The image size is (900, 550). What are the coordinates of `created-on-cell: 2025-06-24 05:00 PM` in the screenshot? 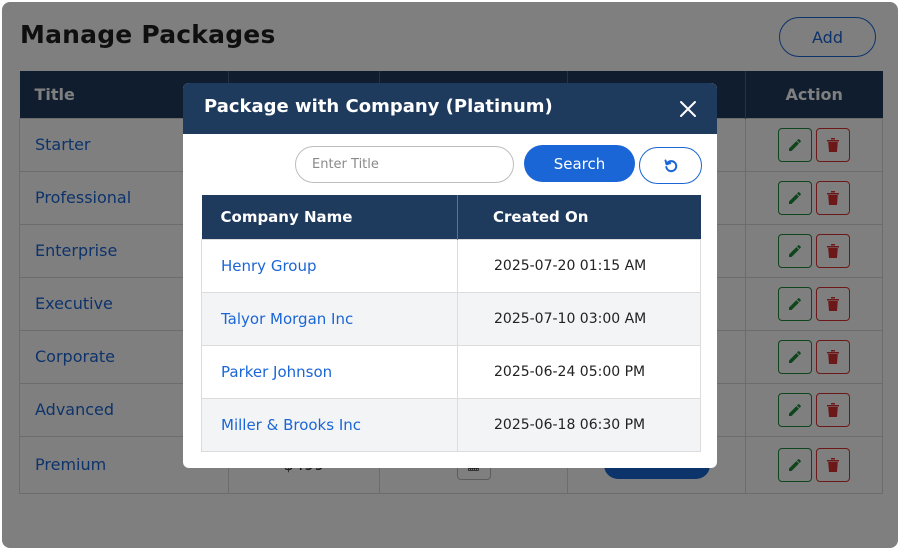 It's located at (579, 371).